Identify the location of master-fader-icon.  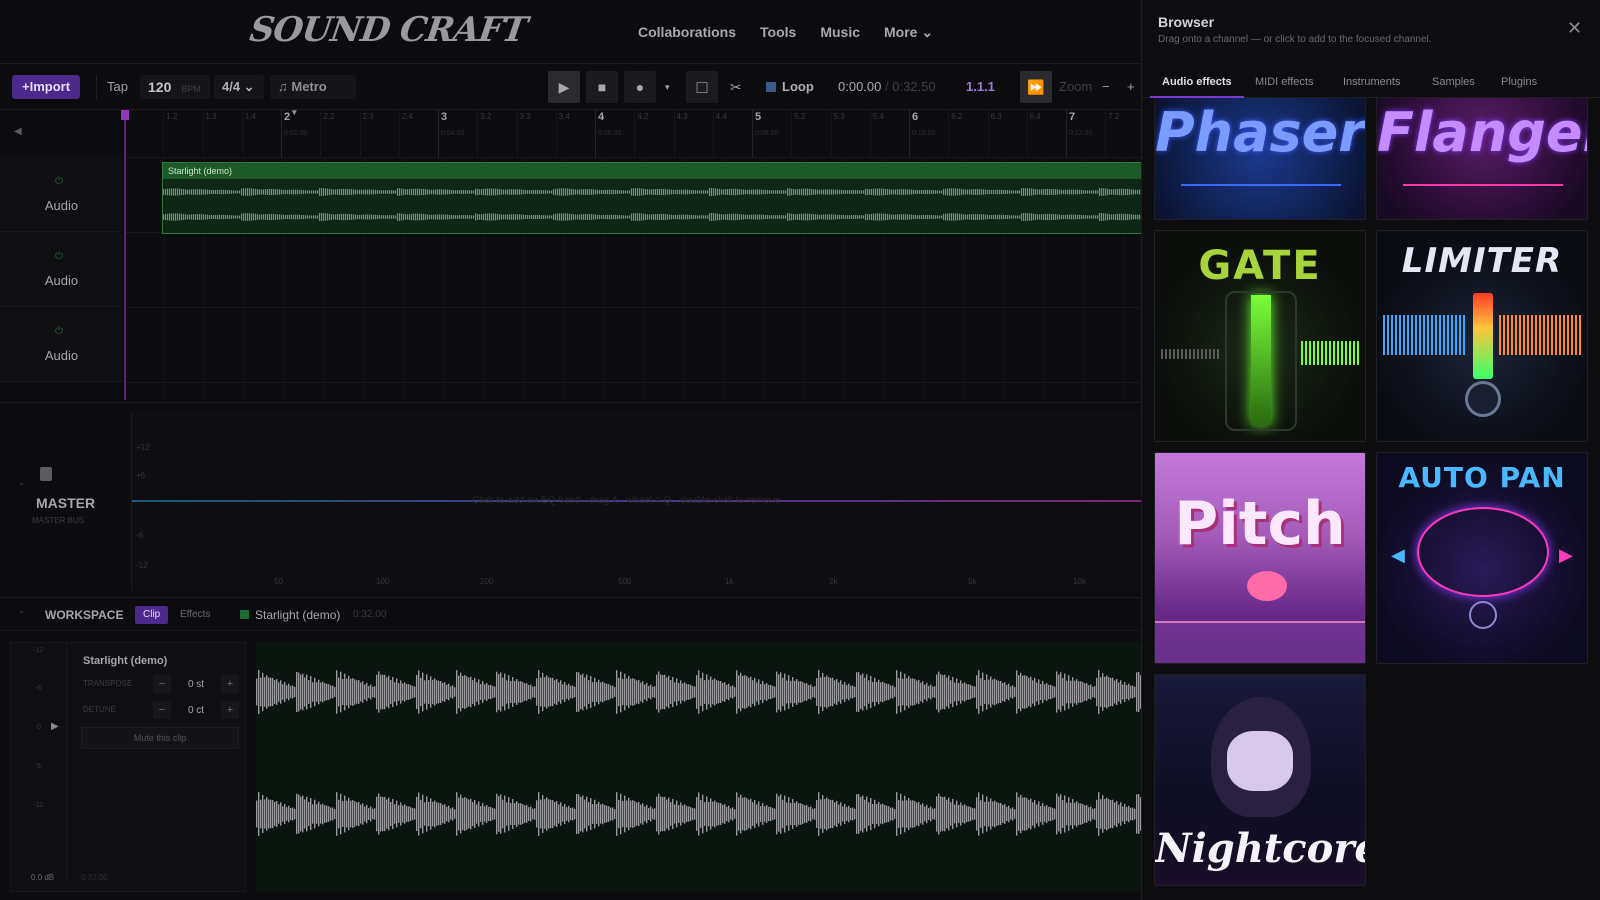
(46, 474).